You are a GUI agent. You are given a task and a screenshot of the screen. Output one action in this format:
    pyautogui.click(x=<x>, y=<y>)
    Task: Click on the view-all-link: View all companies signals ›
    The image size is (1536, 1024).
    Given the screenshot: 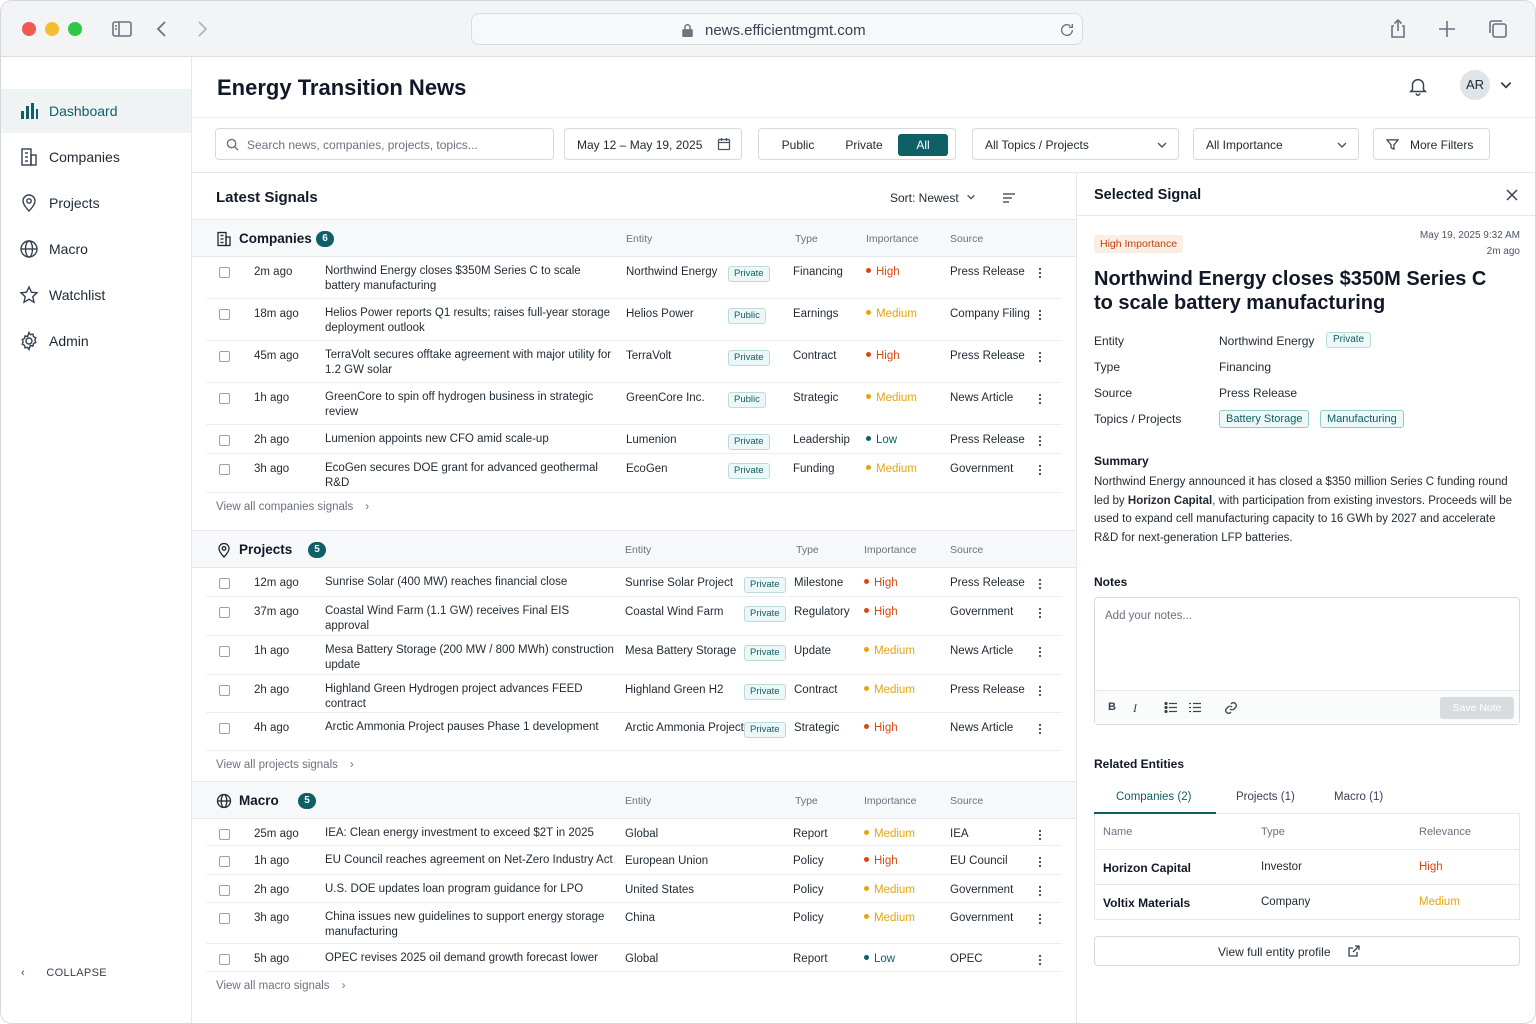 What is the action you would take?
    pyautogui.click(x=292, y=507)
    